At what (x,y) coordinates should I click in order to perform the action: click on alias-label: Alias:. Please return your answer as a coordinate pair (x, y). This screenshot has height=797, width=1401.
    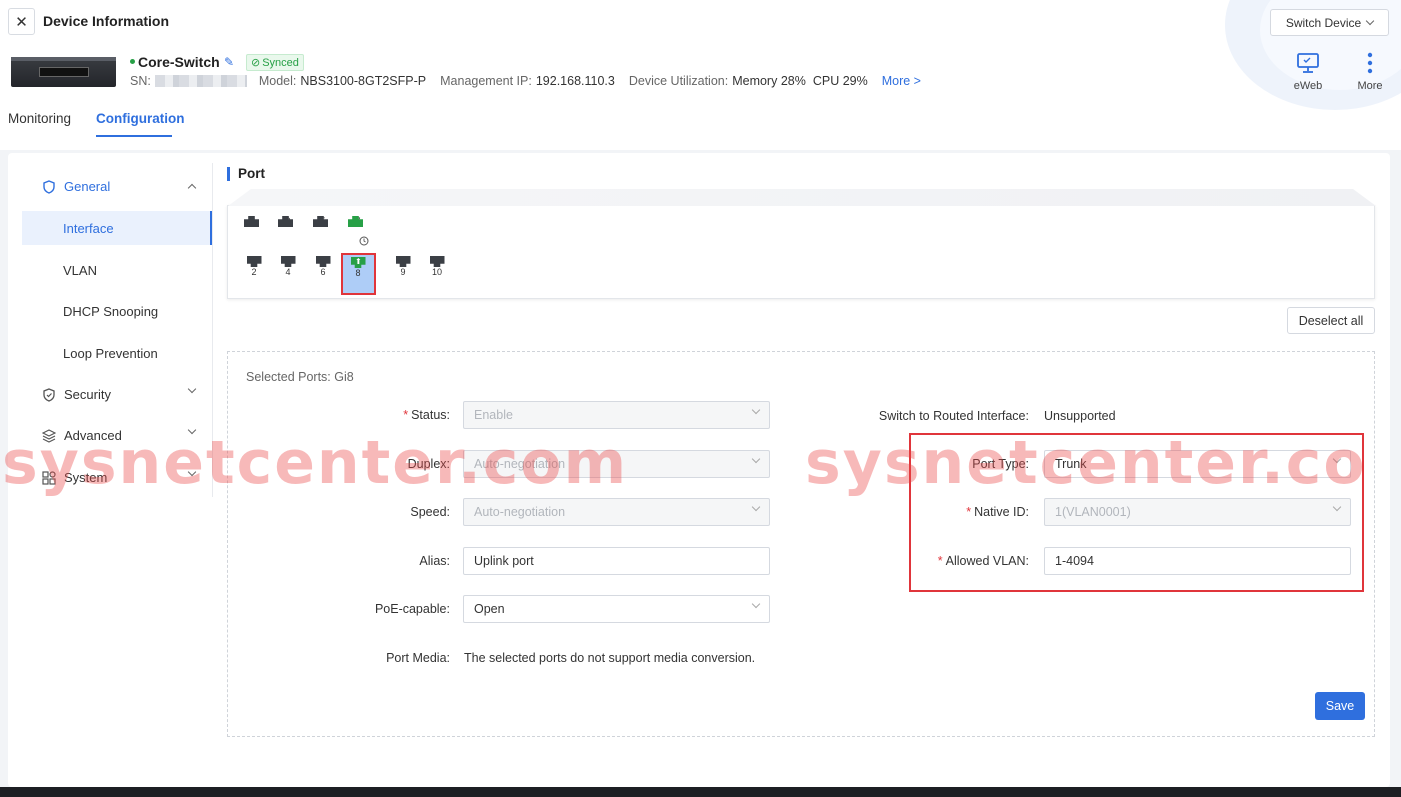
    Looking at the image, I should click on (434, 561).